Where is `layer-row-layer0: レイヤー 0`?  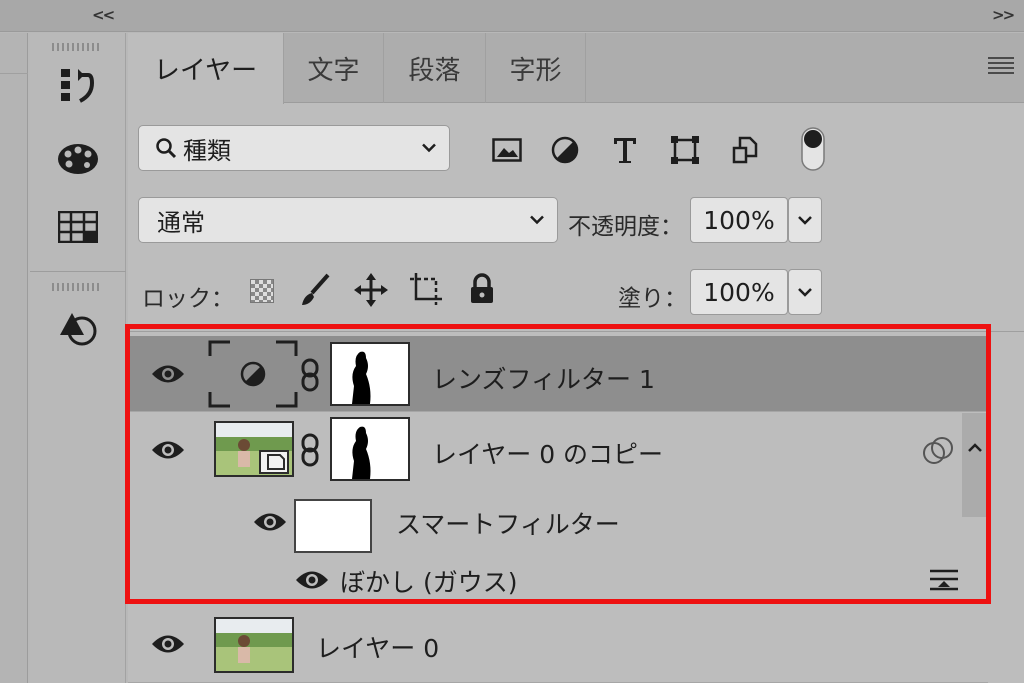 layer-row-layer0: レイヤー 0 is located at coordinates (558, 644).